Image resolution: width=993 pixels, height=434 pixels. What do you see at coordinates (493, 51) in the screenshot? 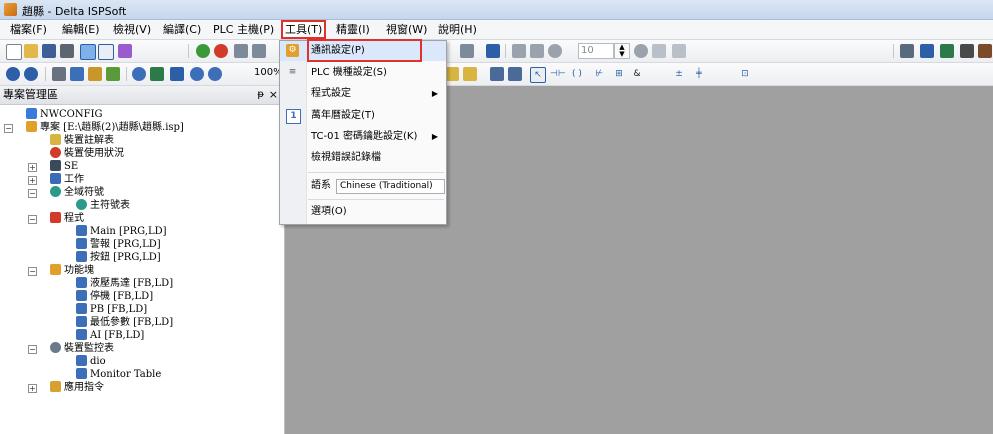
I see `network-icon` at bounding box center [493, 51].